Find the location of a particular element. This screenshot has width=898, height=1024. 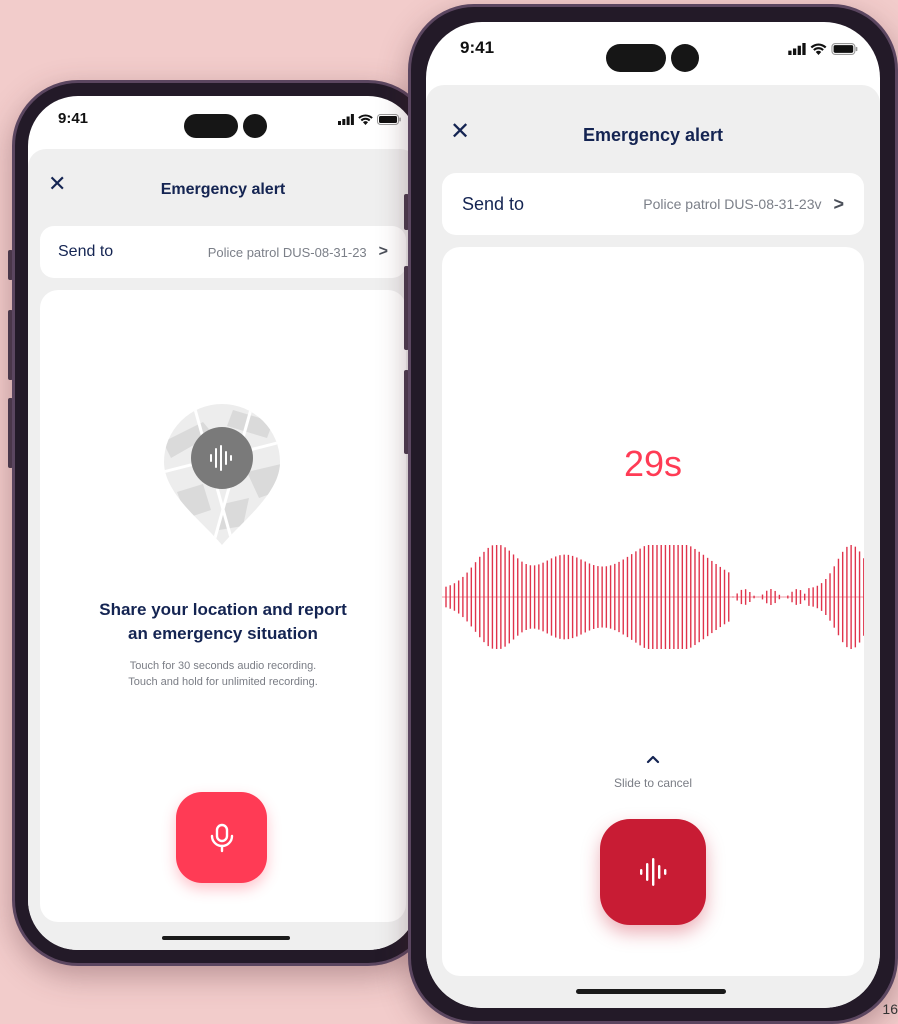

map-pin-audio-icon is located at coordinates (222, 474).